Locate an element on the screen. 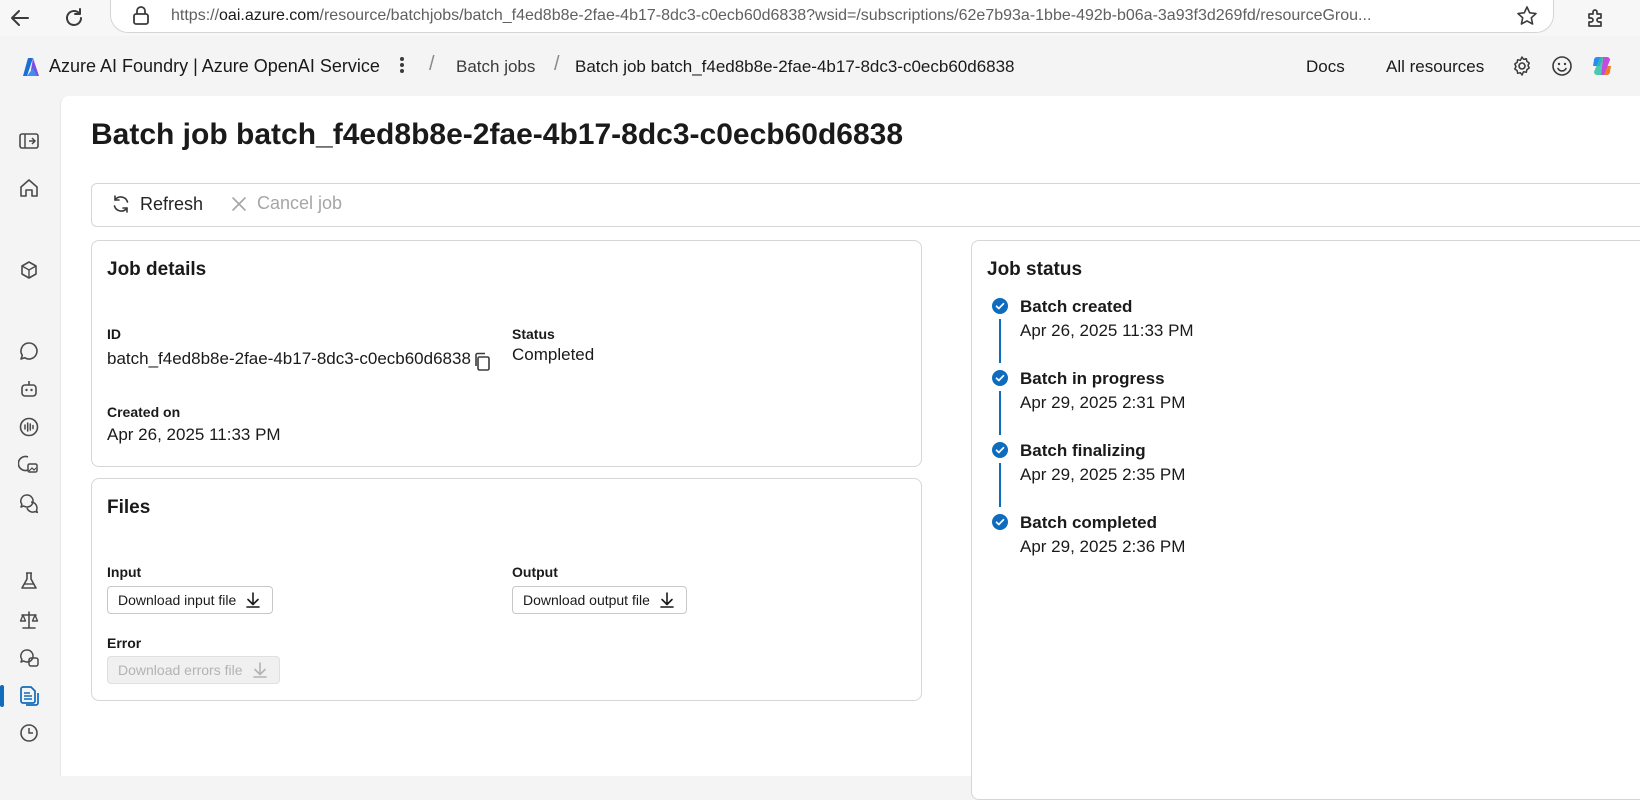  url-prefix: https:// is located at coordinates (195, 15).